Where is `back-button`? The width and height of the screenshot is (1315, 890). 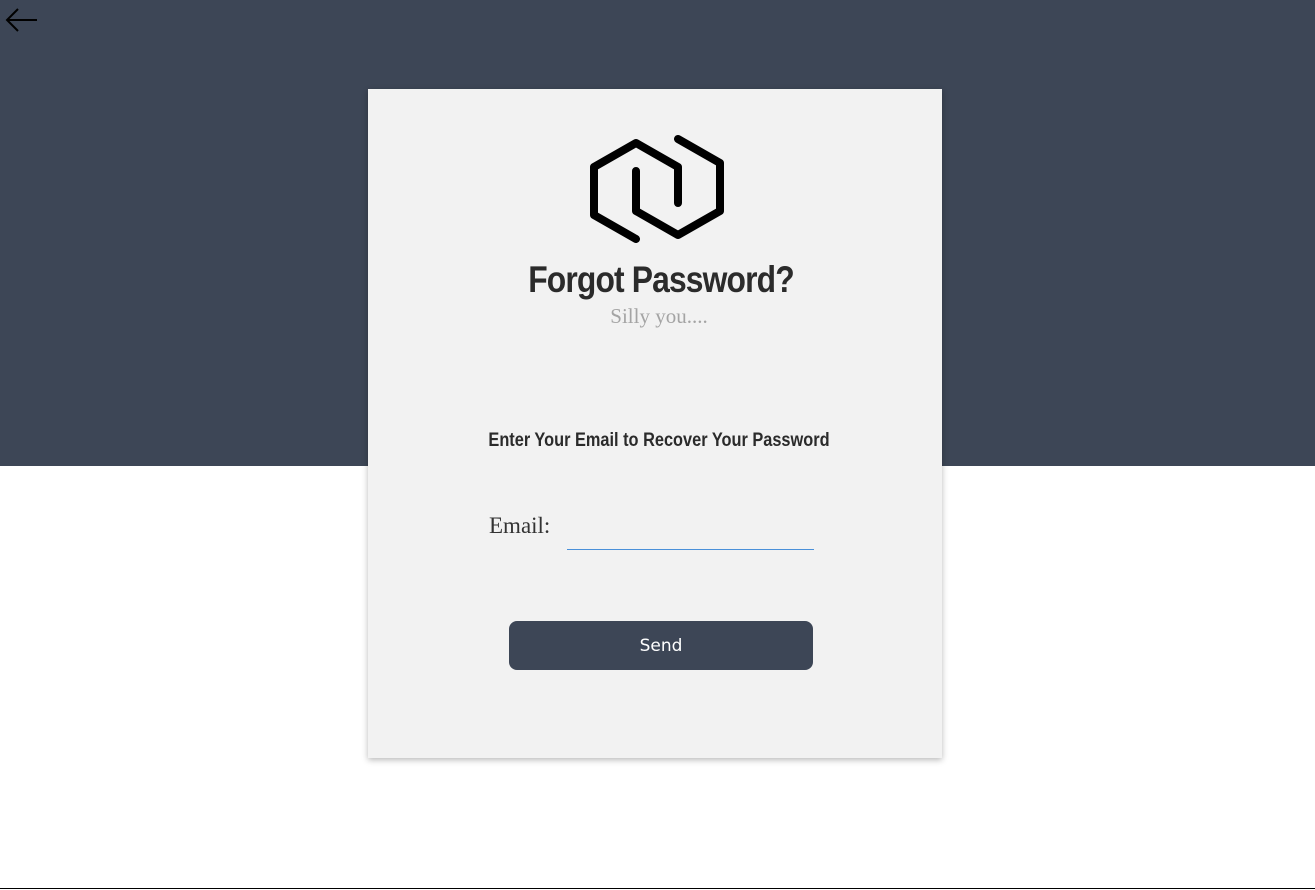 back-button is located at coordinates (22, 20).